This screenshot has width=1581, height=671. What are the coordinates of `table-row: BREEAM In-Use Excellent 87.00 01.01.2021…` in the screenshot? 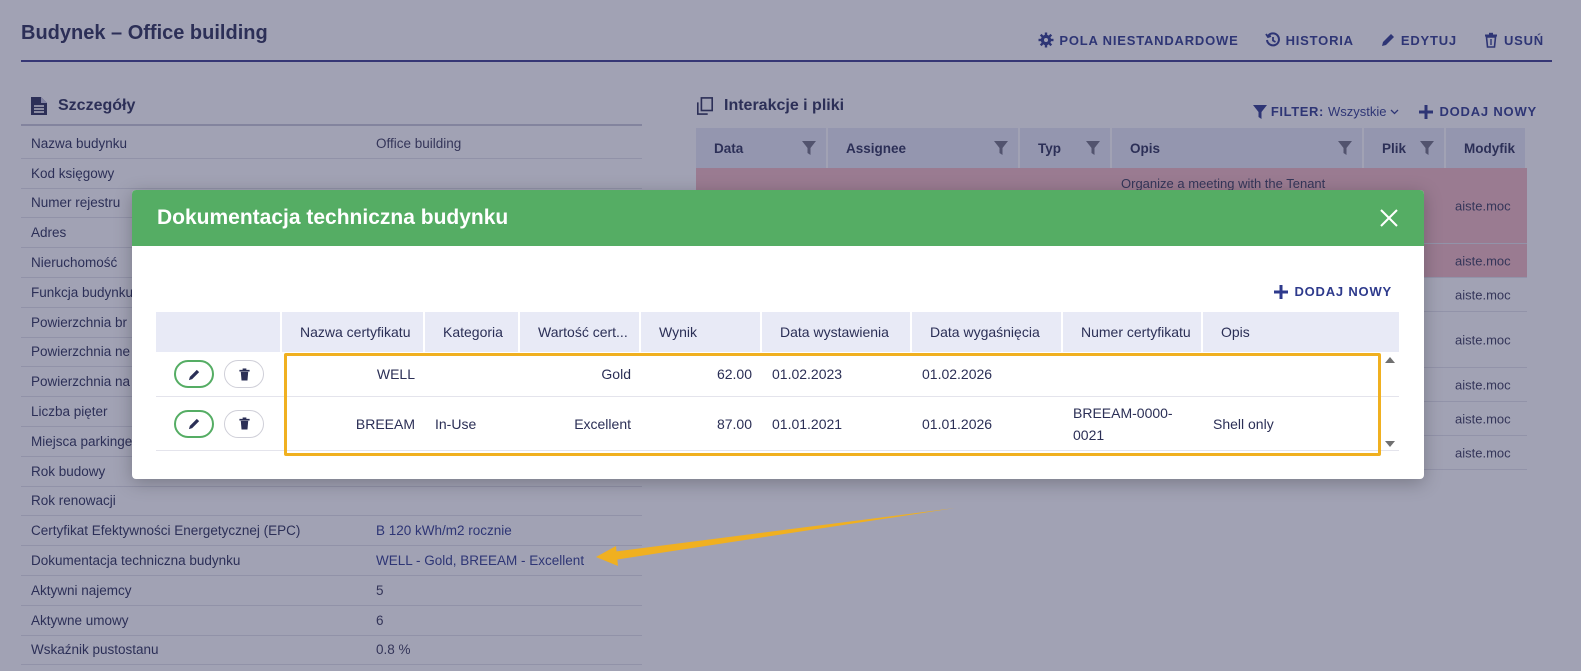 It's located at (777, 424).